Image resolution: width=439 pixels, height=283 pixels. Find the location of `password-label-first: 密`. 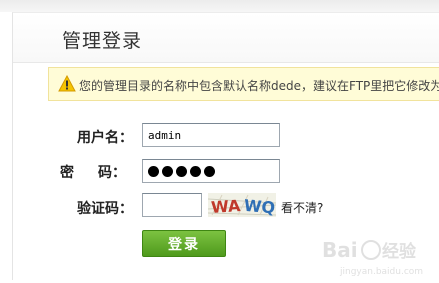

password-label-first: 密 is located at coordinates (67, 173).